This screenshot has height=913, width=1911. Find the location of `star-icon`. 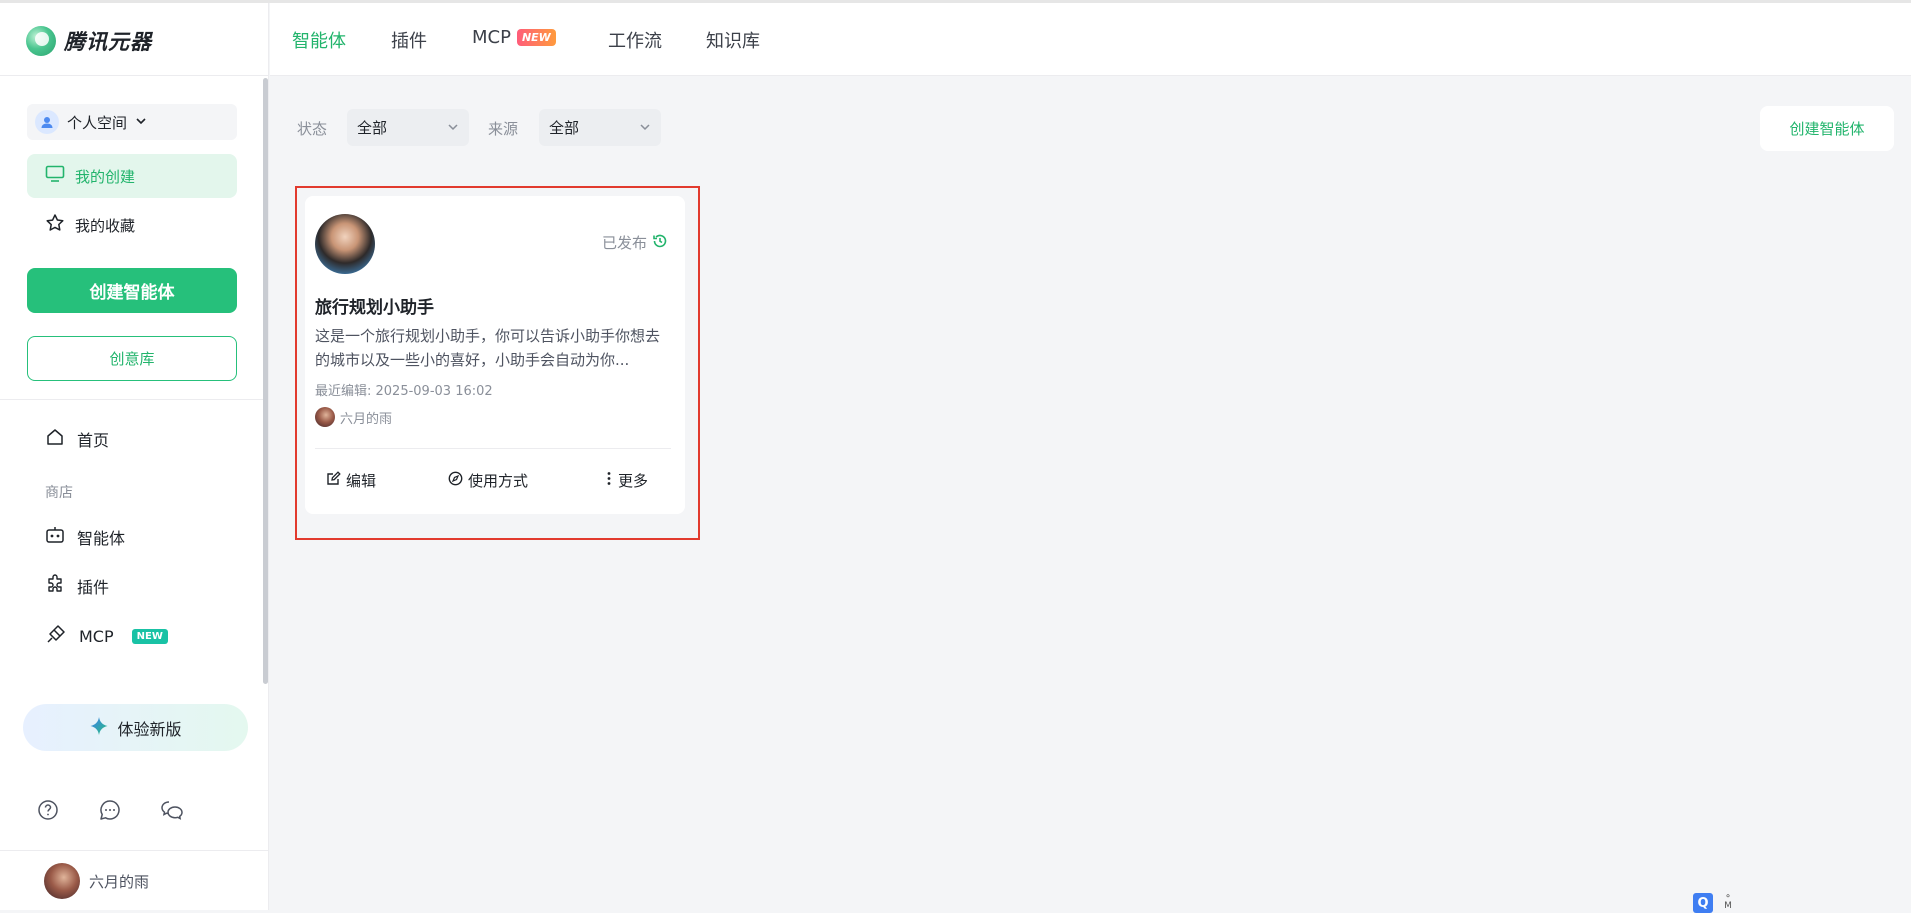

star-icon is located at coordinates (55, 225).